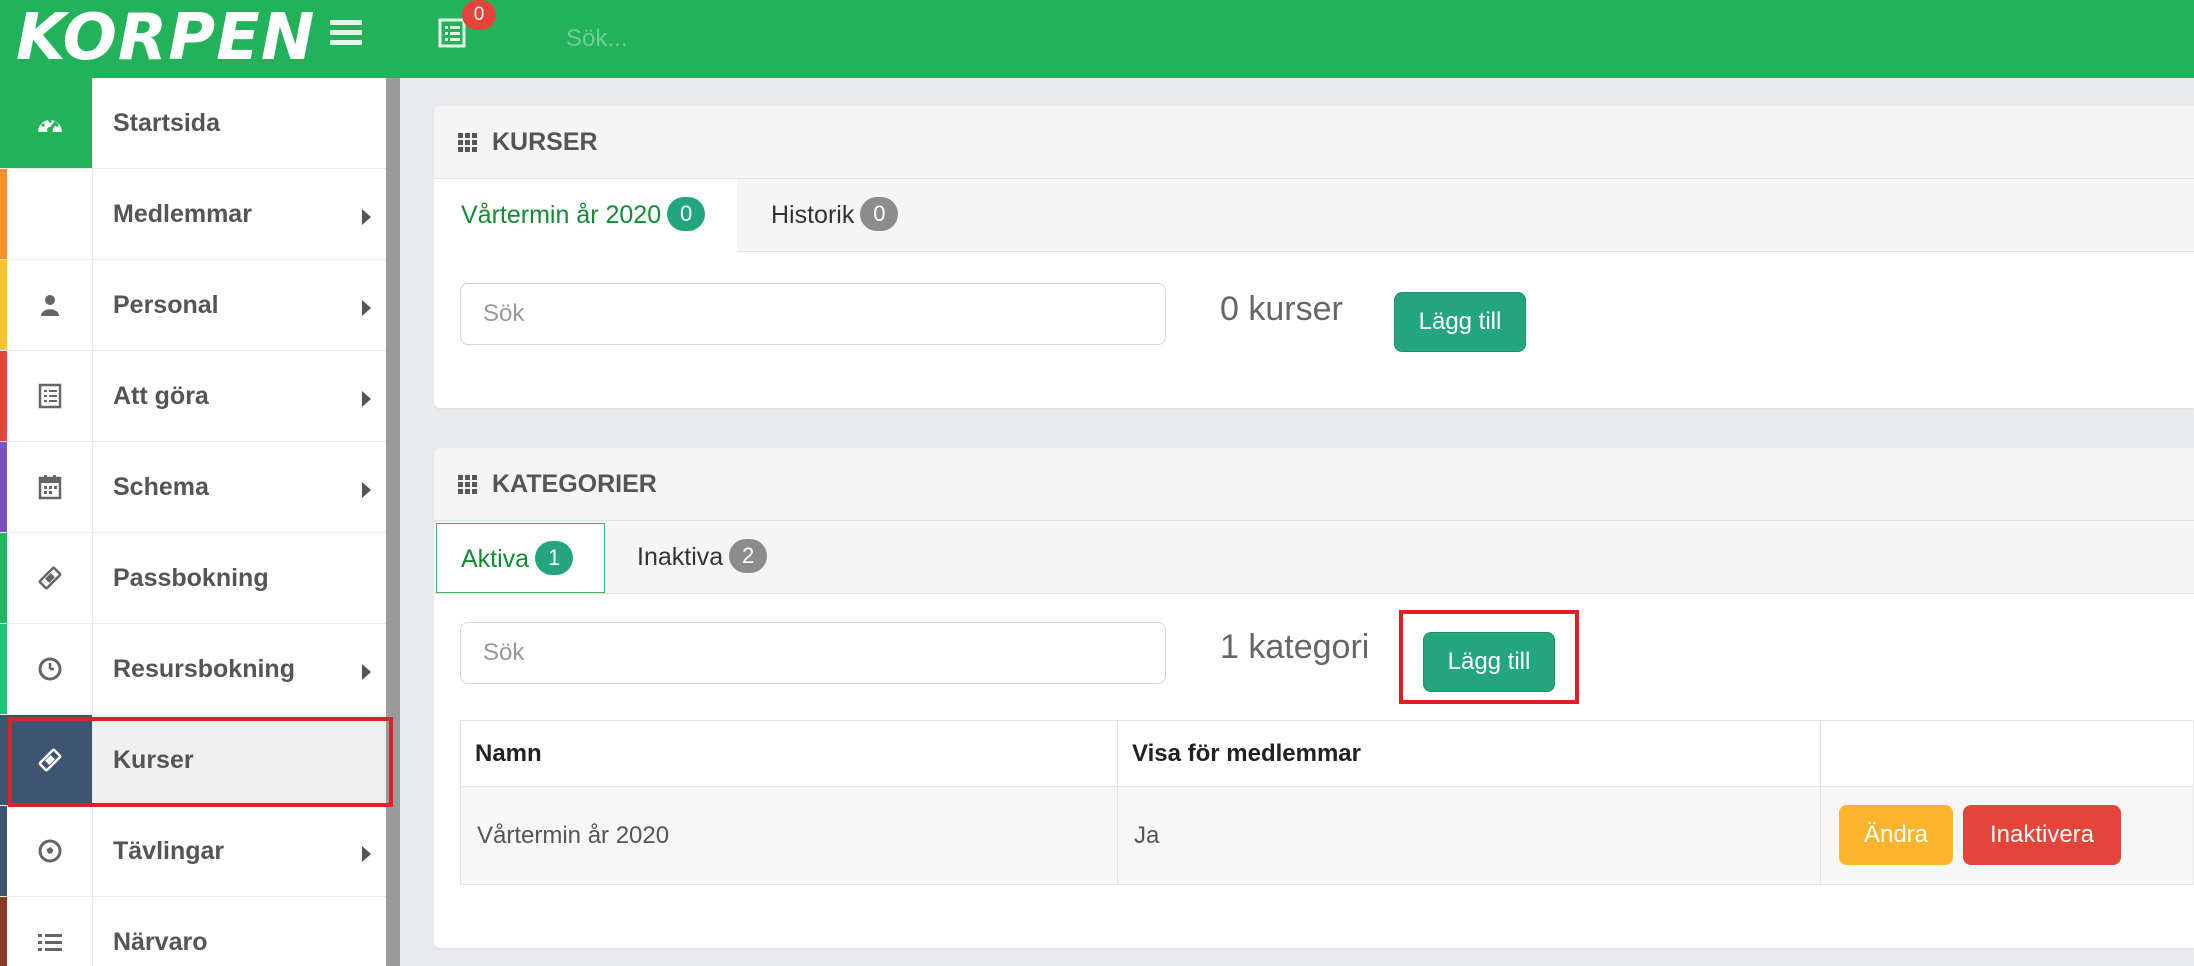  Describe the element at coordinates (545, 142) in the screenshot. I see `courses-title: KURSER` at that location.